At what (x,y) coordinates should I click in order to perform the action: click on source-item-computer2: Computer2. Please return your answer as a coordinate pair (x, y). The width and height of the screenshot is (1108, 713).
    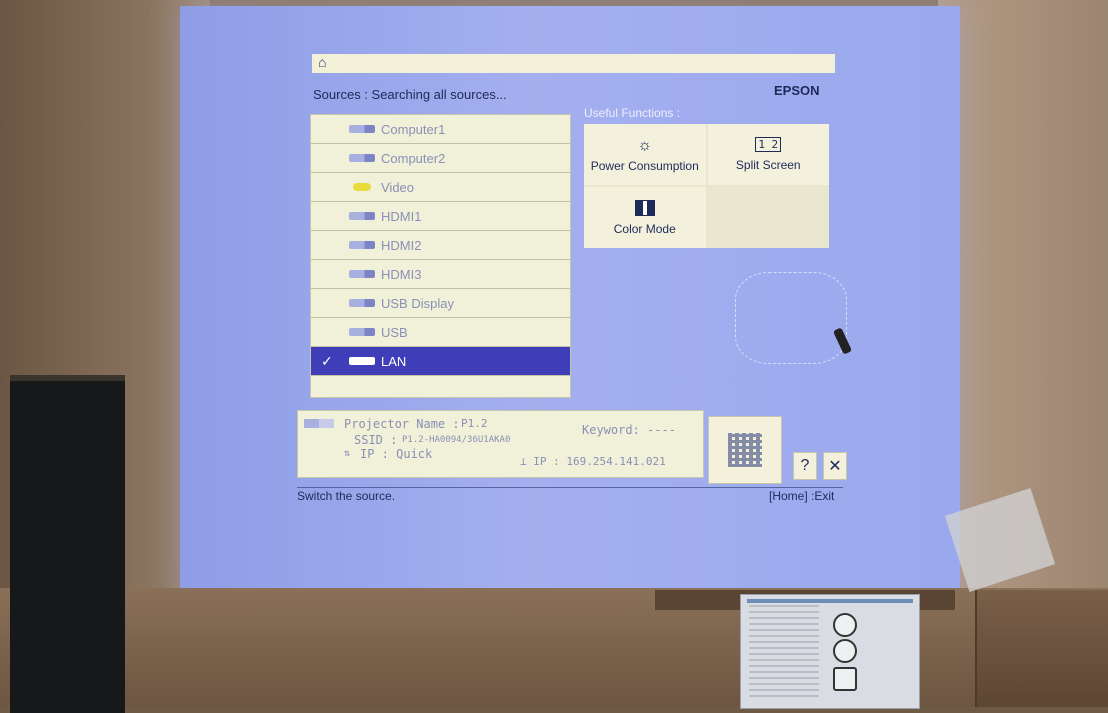
    Looking at the image, I should click on (440, 158).